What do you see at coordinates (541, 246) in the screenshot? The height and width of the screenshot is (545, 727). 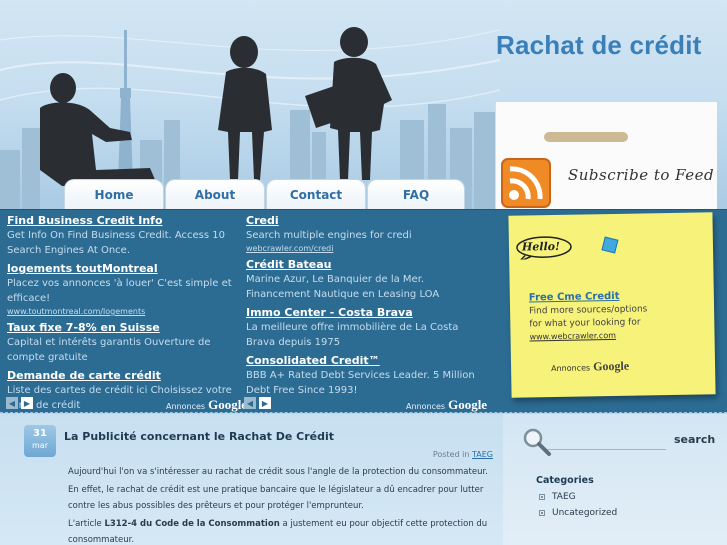 I see `hello-label: Hello!` at bounding box center [541, 246].